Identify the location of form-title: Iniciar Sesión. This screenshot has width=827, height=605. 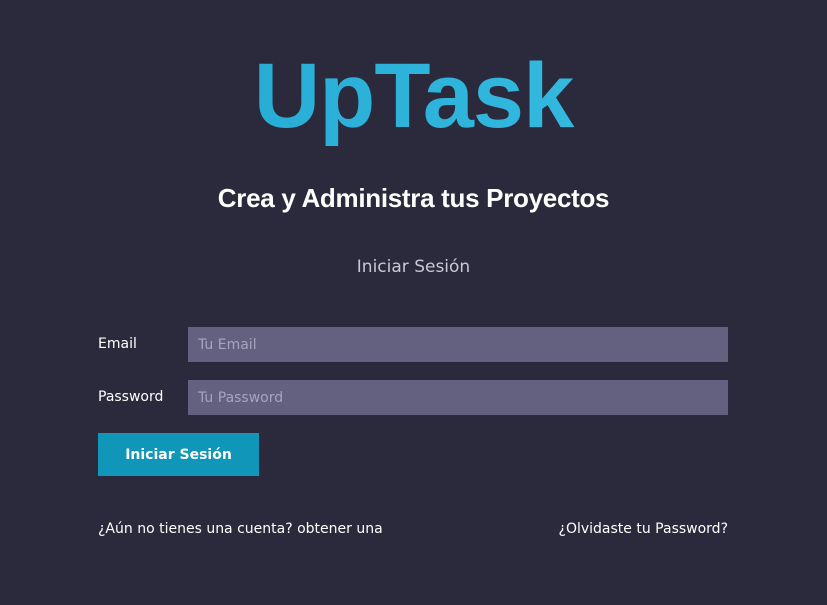
(413, 267).